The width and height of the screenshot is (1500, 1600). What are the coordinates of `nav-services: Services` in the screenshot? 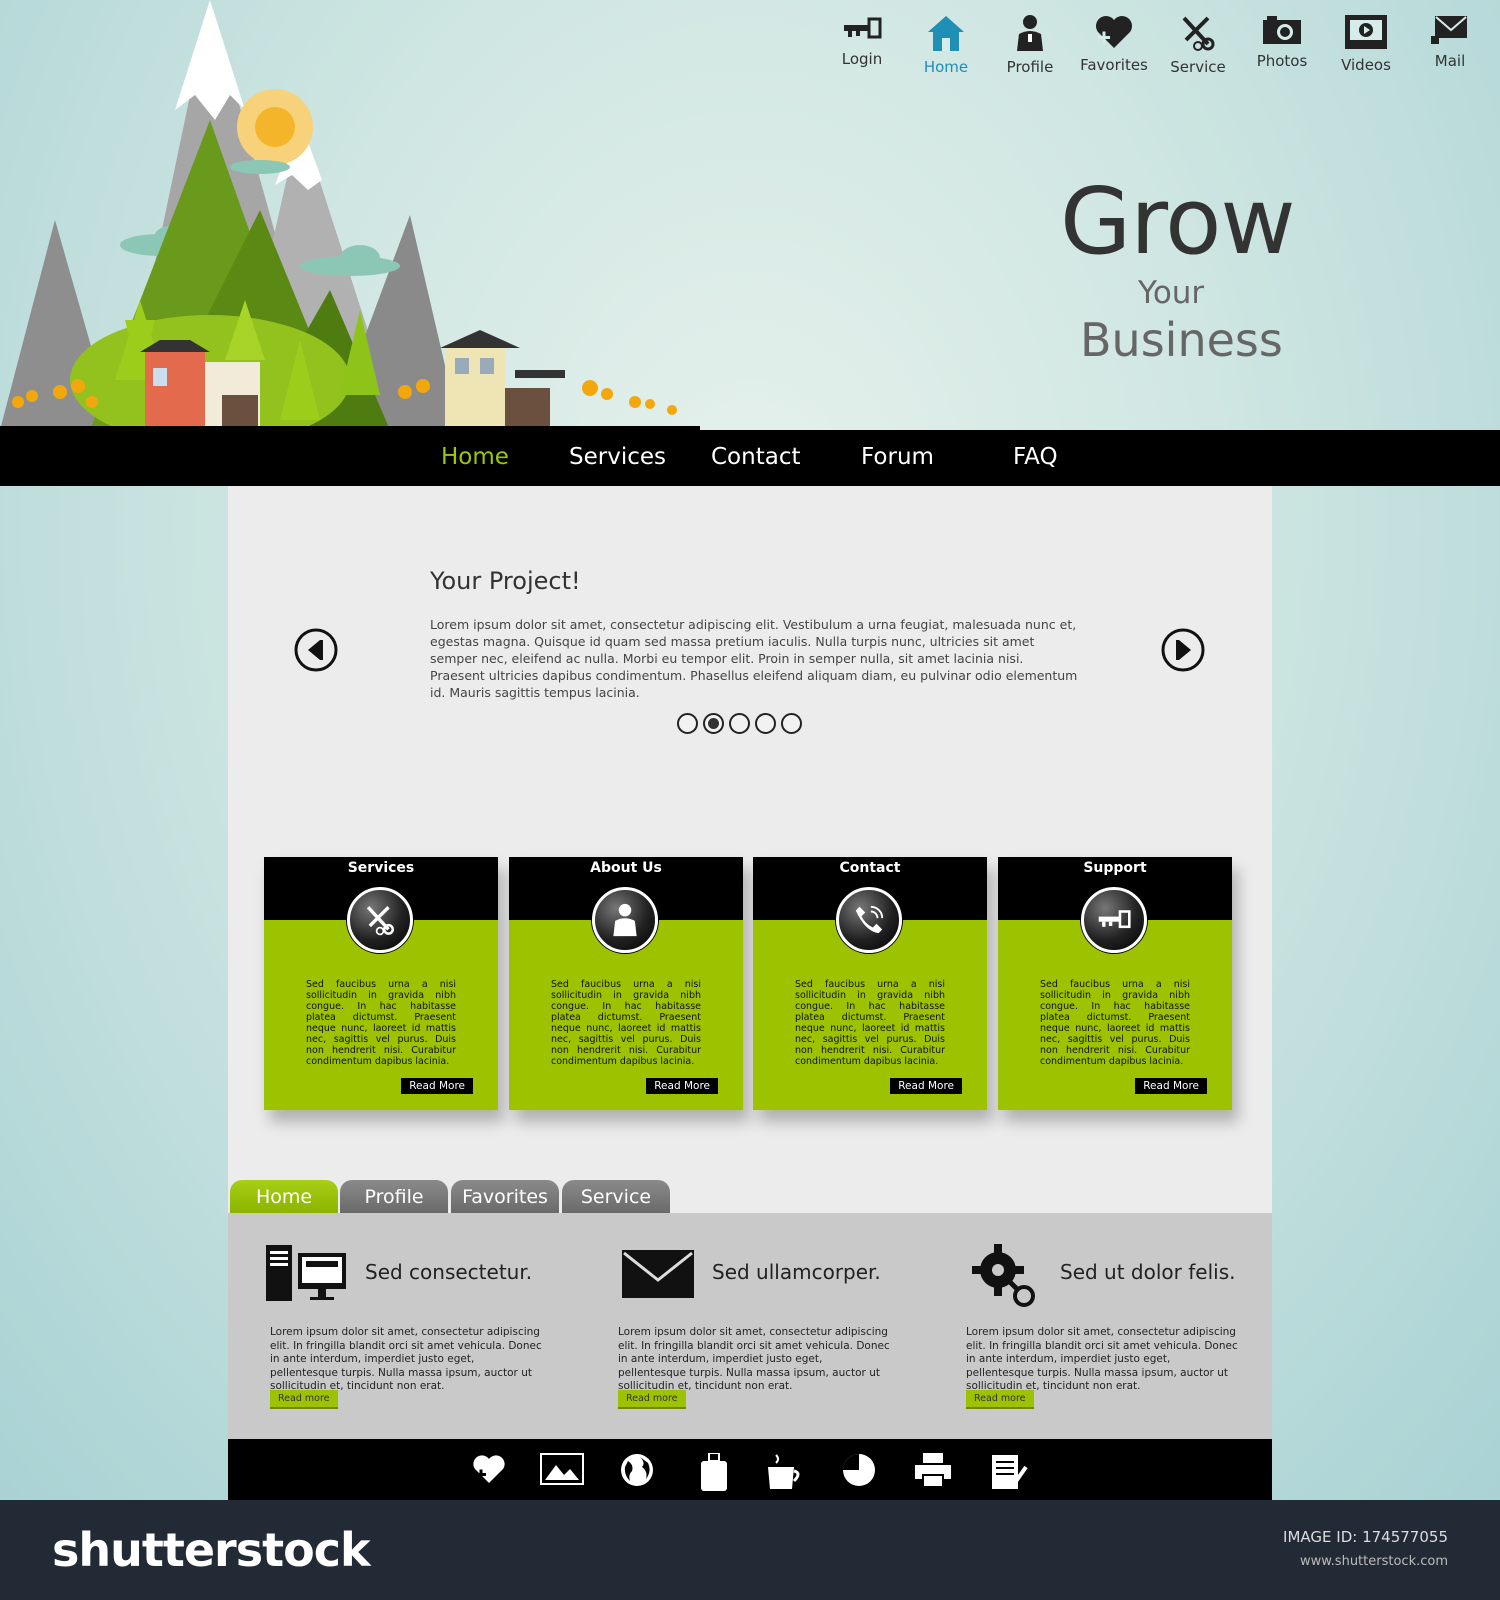 It's located at (617, 457).